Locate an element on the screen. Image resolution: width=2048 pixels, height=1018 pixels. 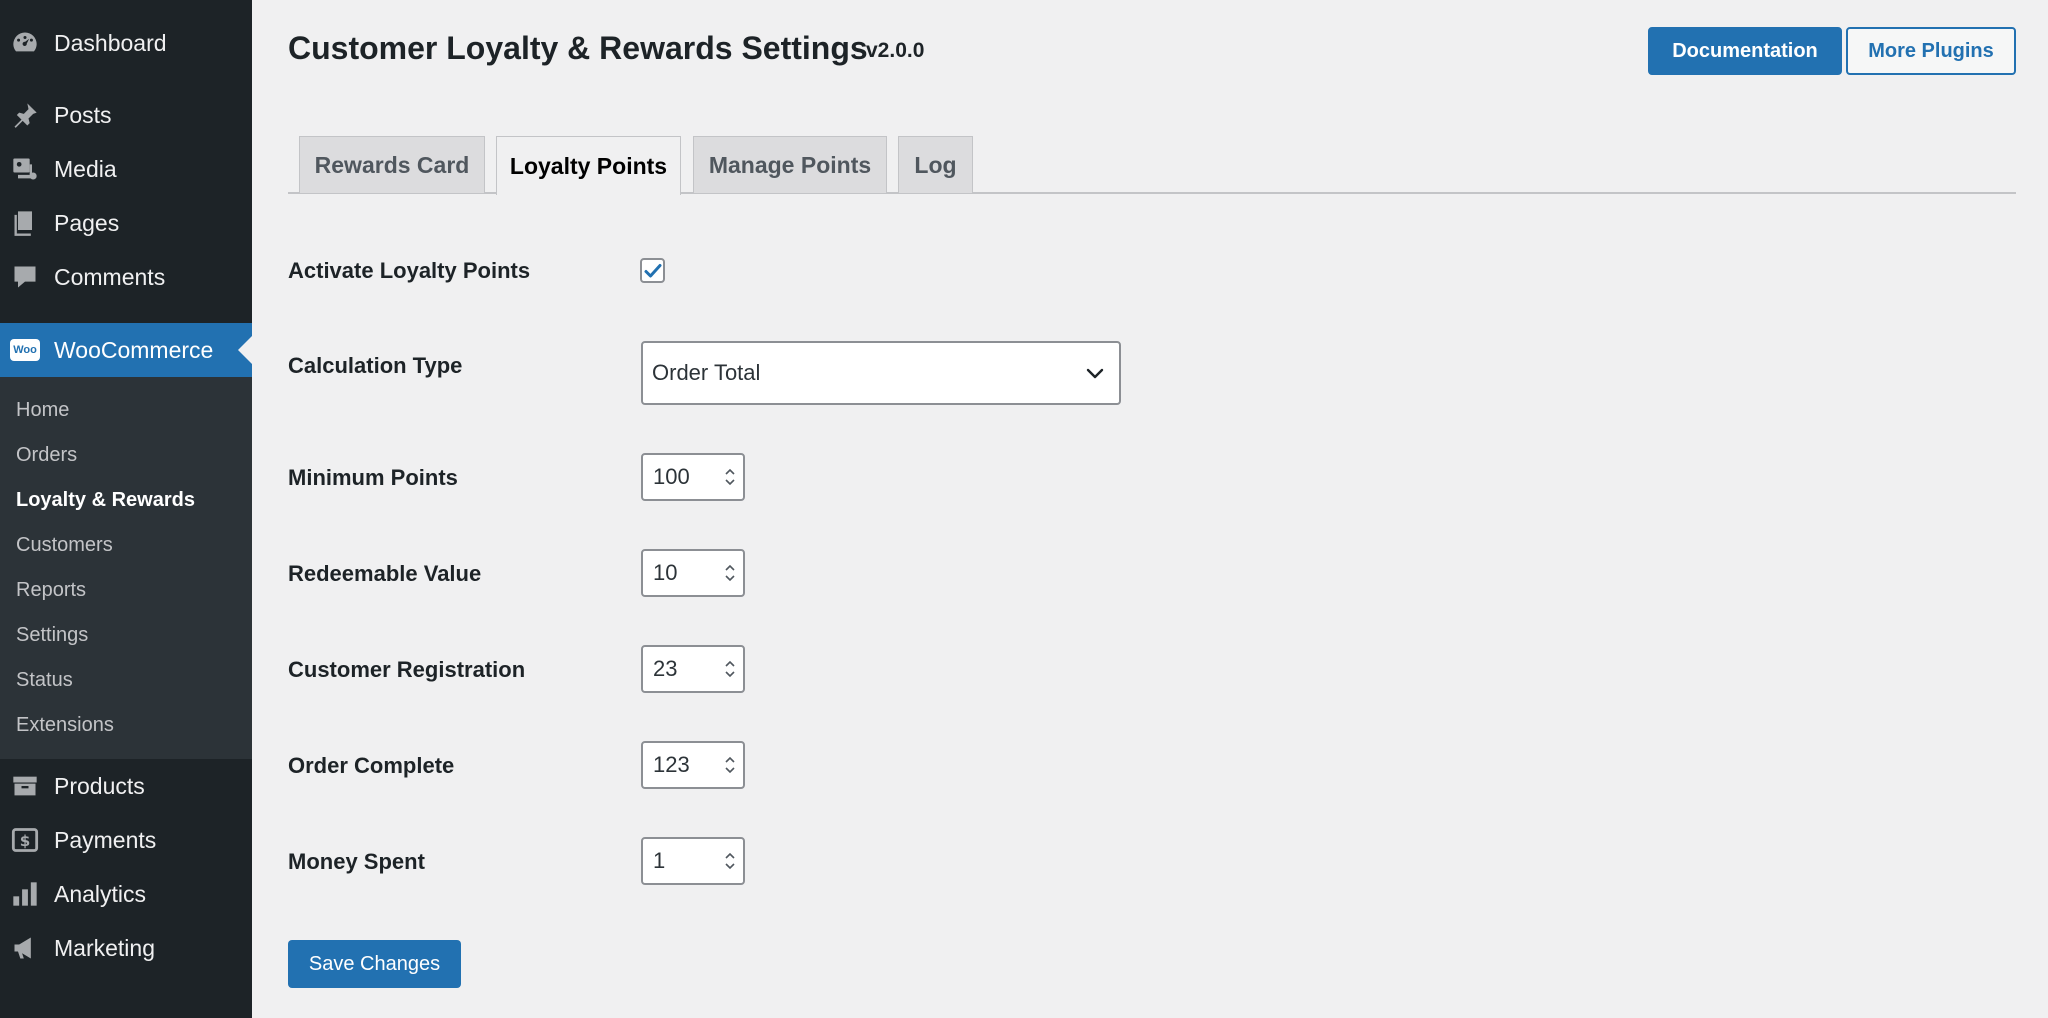
minimum-points-value: 100 is located at coordinates (671, 476).